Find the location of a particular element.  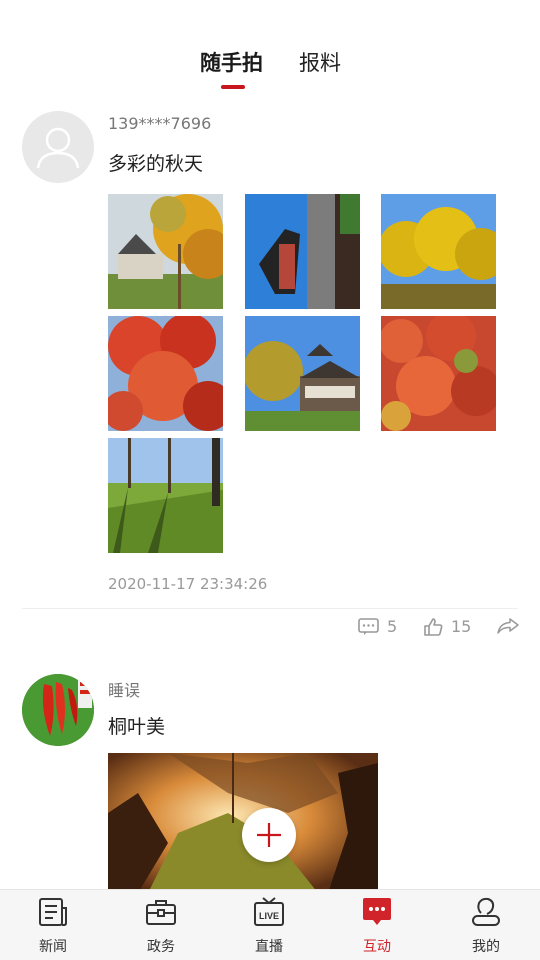

live-tv-icon: LIVE is located at coordinates (269, 911).